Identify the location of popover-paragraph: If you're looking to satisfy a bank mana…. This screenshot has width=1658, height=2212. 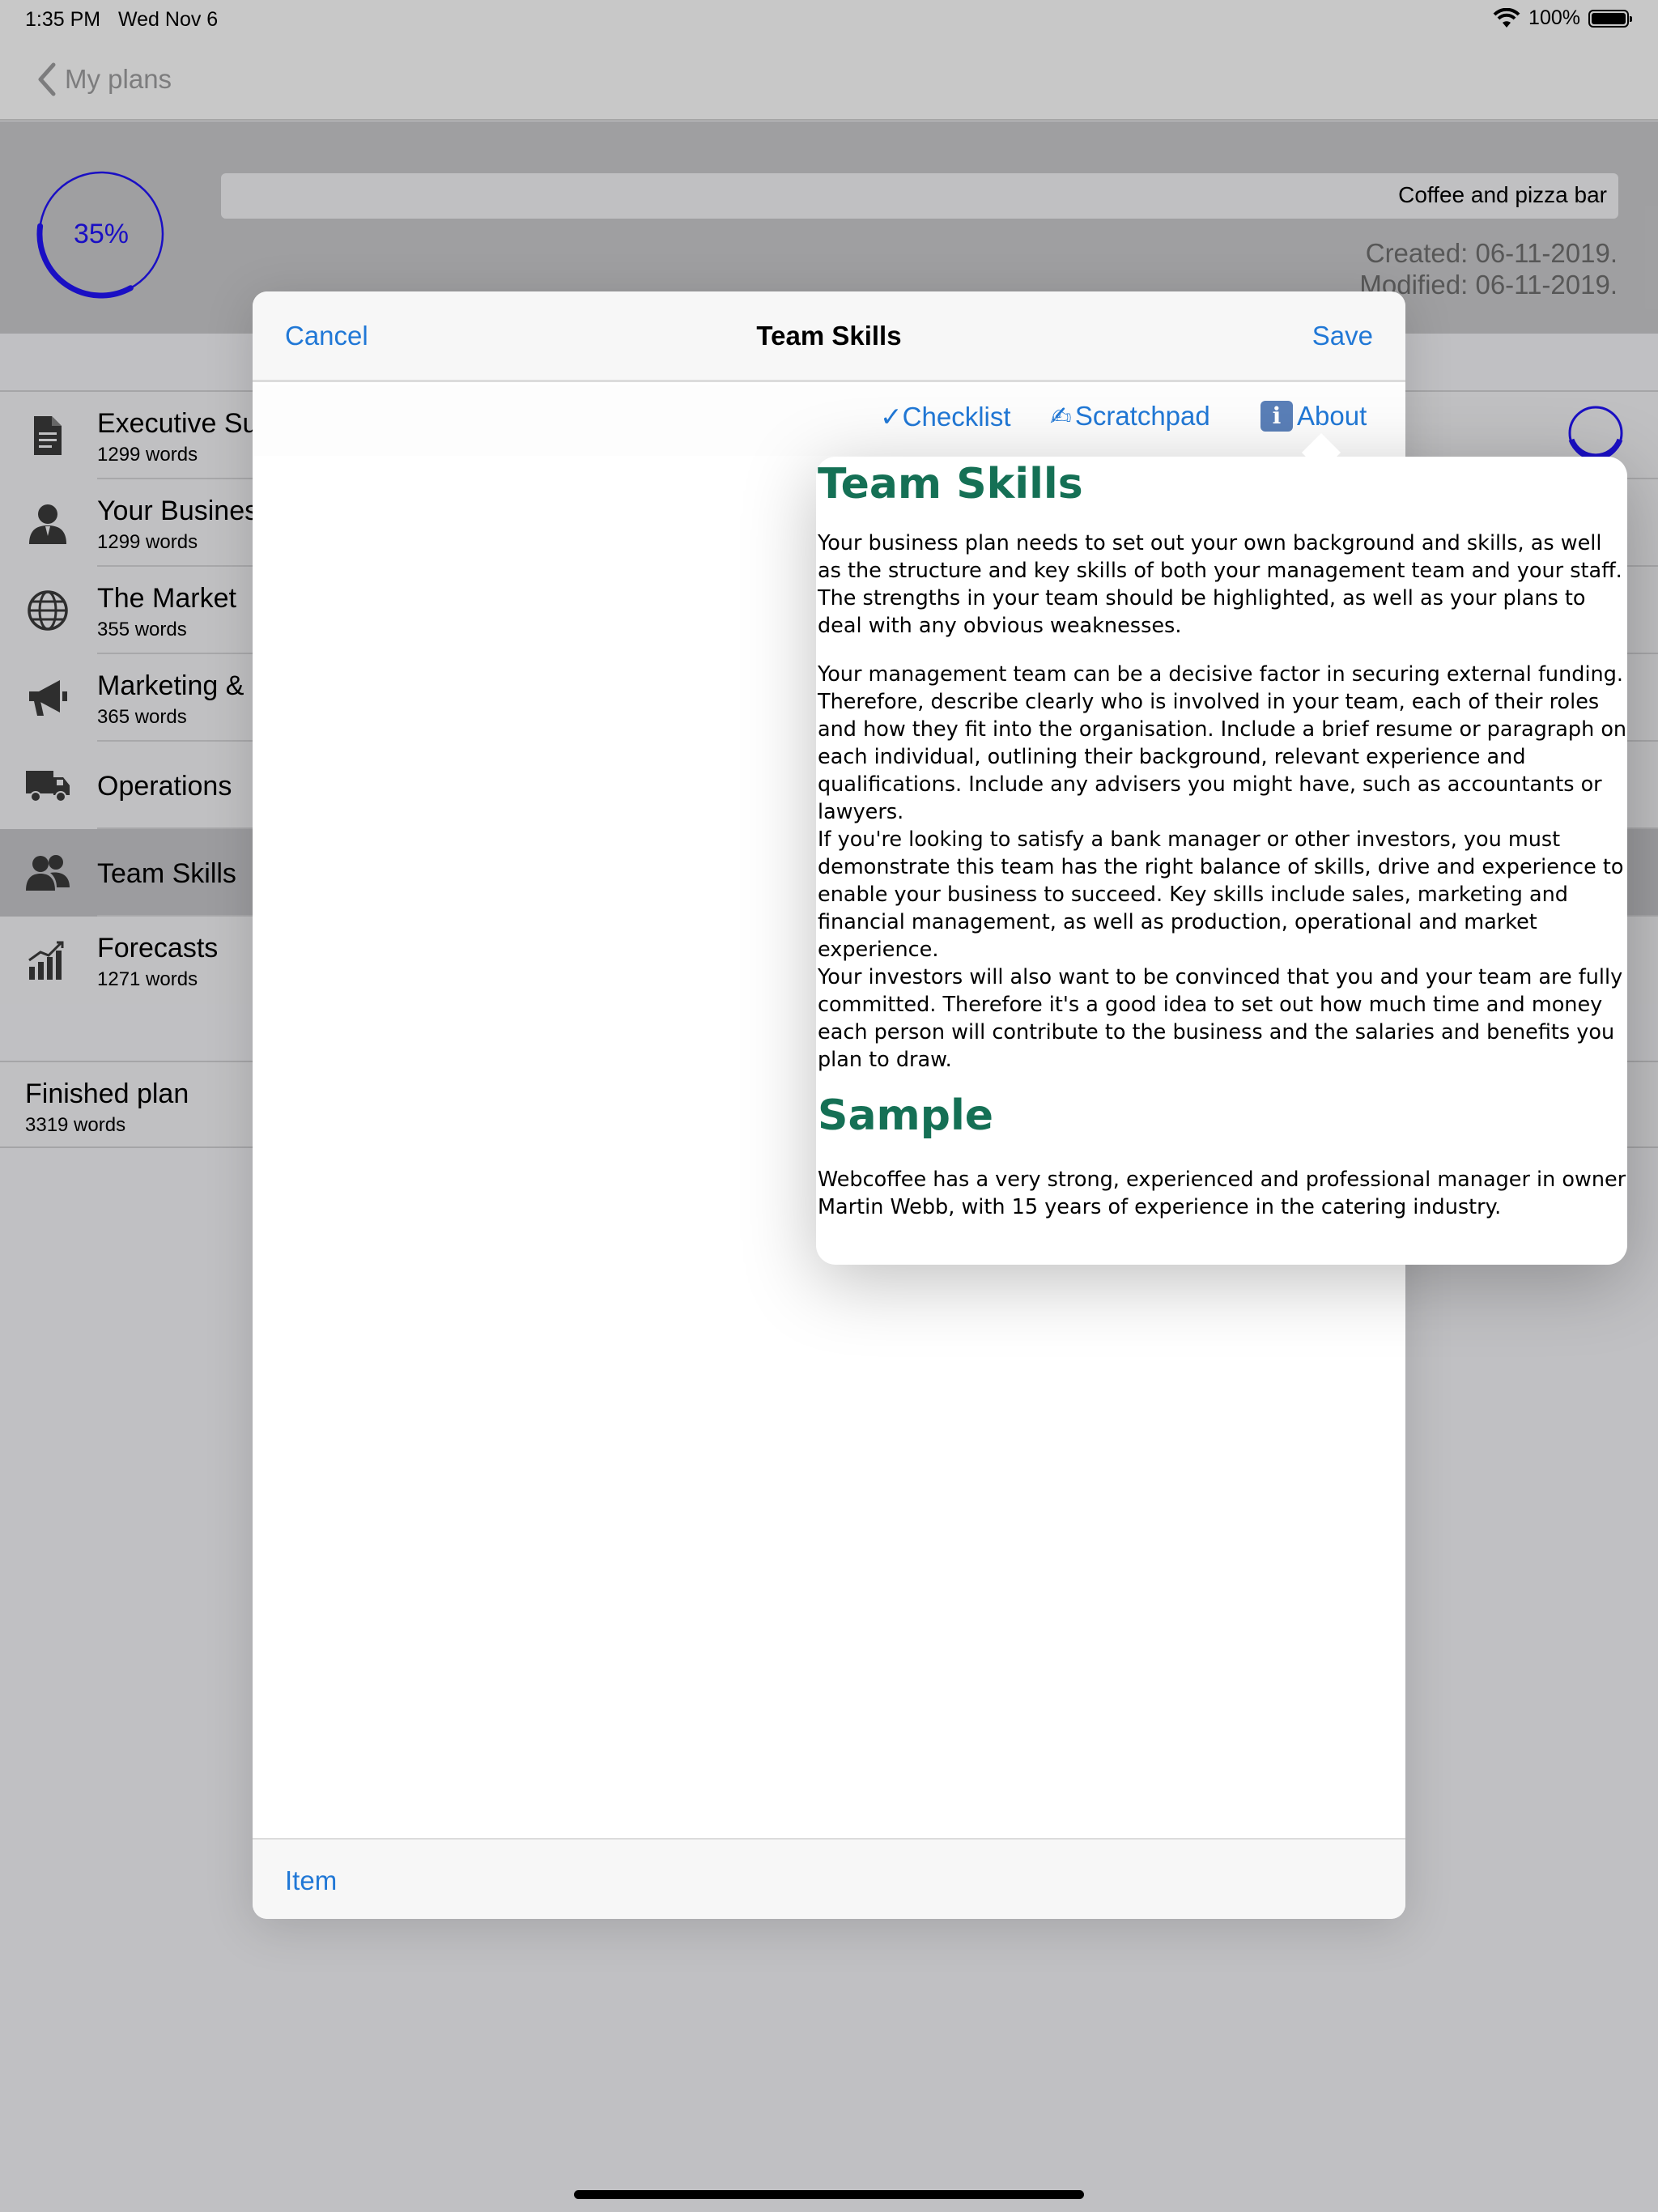
(1221, 894).